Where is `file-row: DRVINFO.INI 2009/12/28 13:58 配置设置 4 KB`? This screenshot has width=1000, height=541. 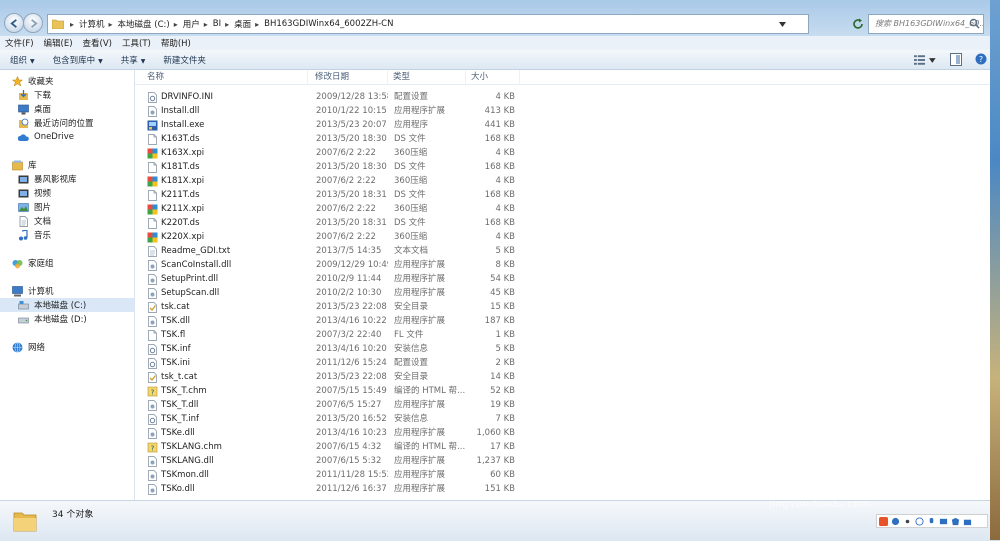
file-row: DRVINFO.INI 2009/12/28 13:58 配置设置 4 KB is located at coordinates (415, 97).